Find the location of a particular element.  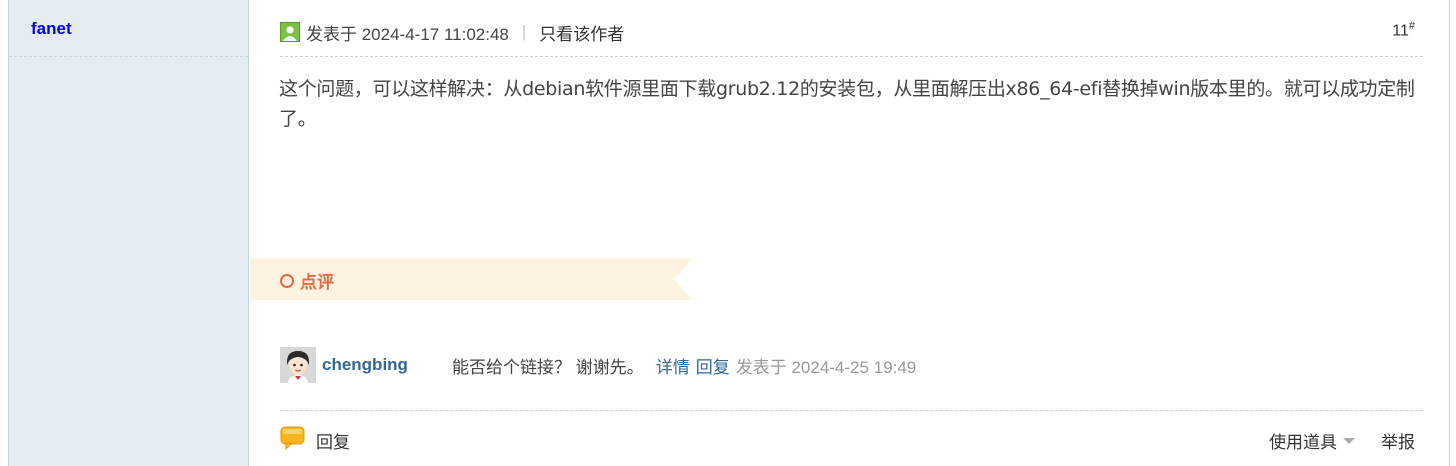

comment-reply-link: 回复 is located at coordinates (713, 365).